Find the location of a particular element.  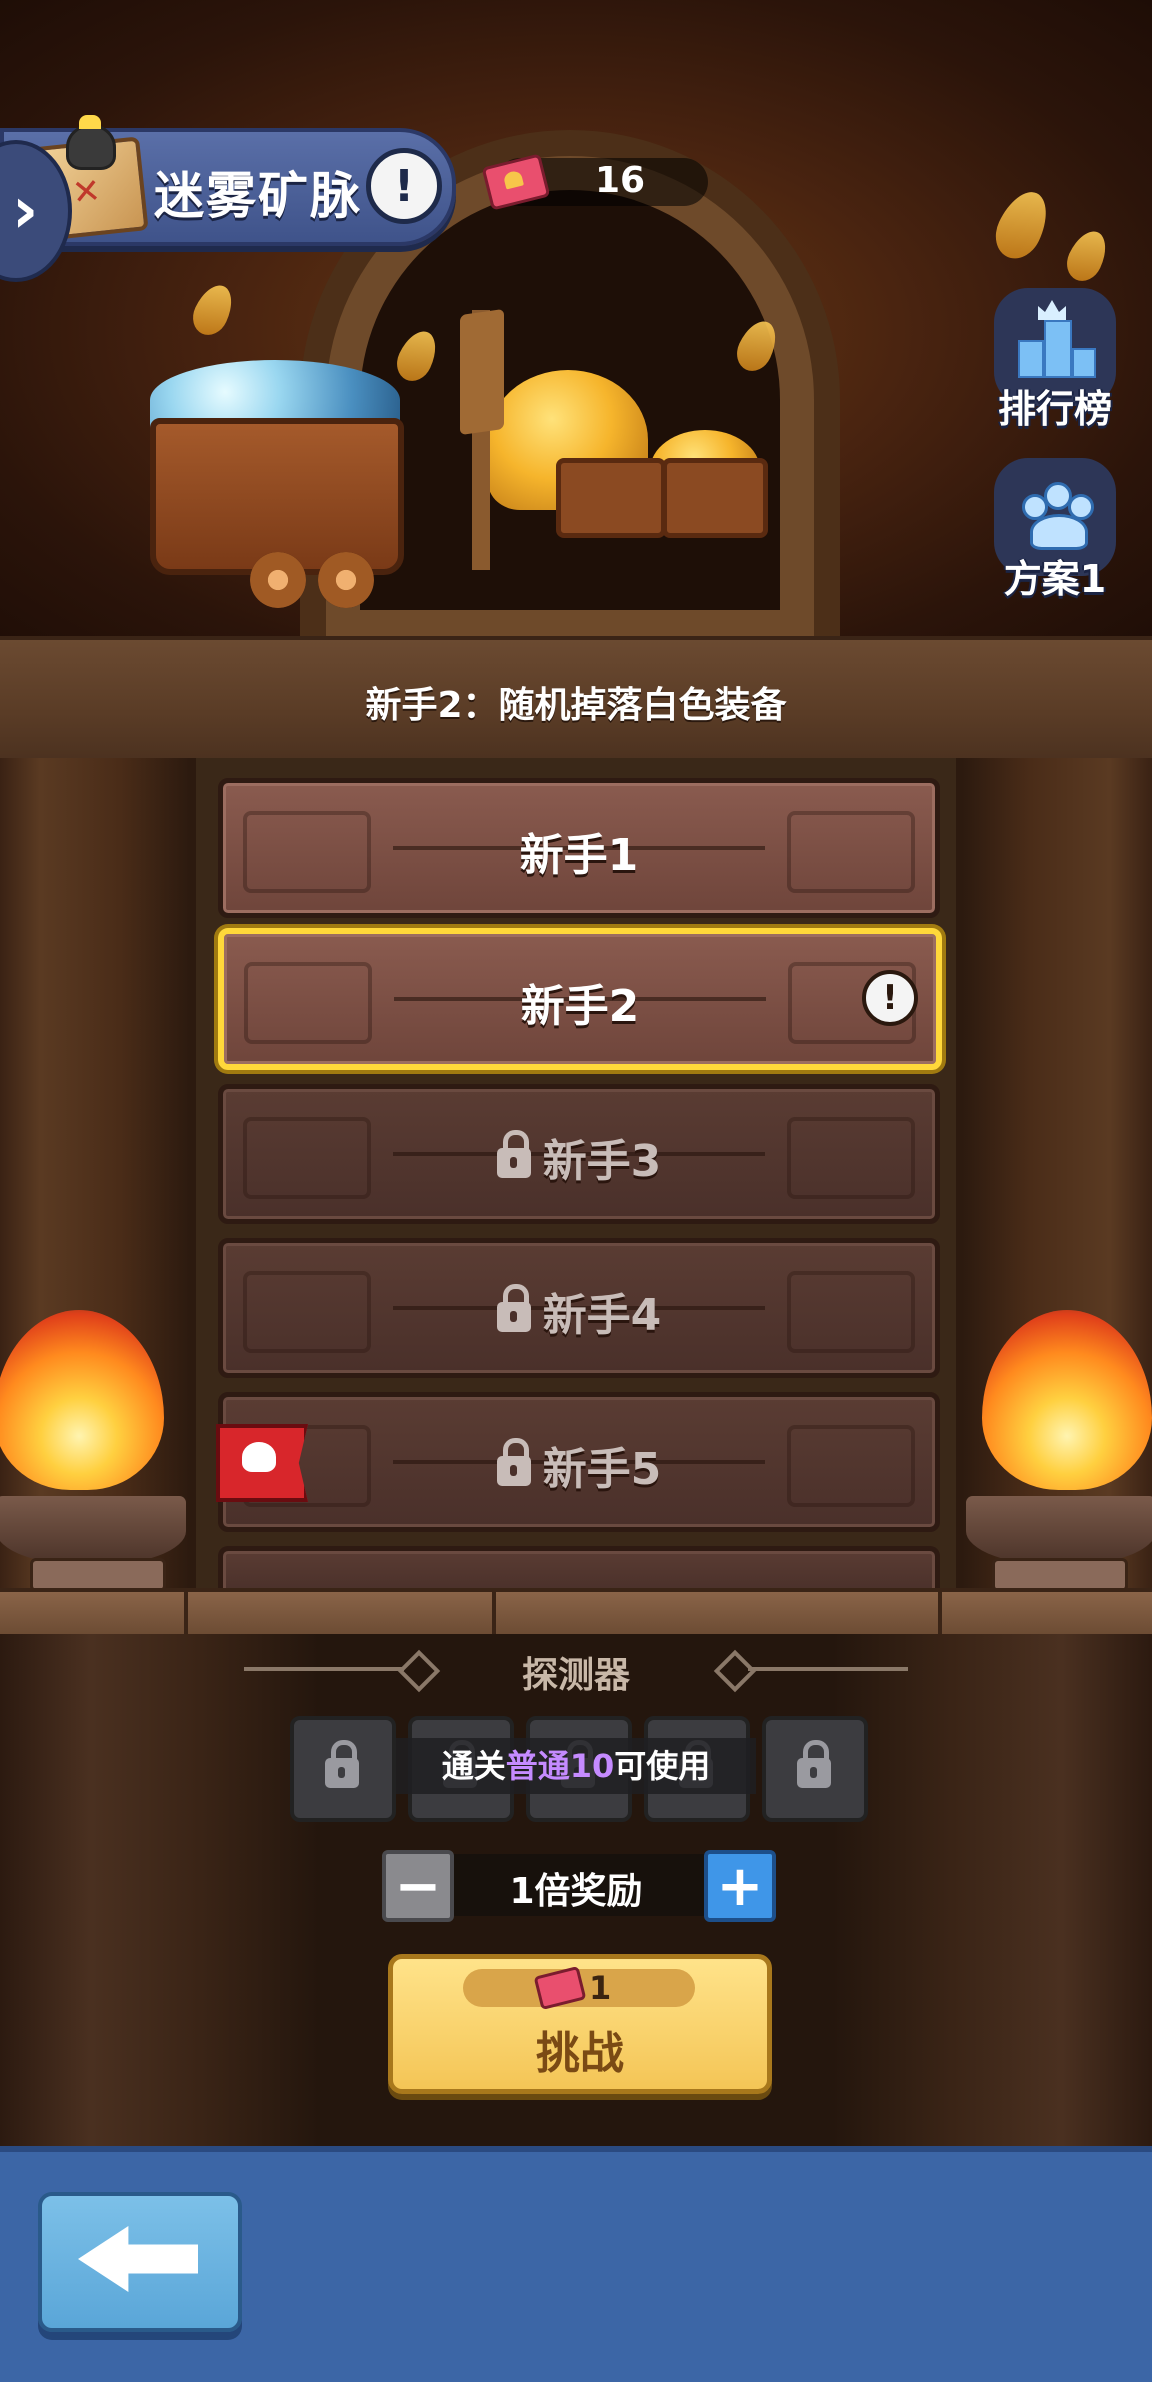

team-icon is located at coordinates (1056, 518).